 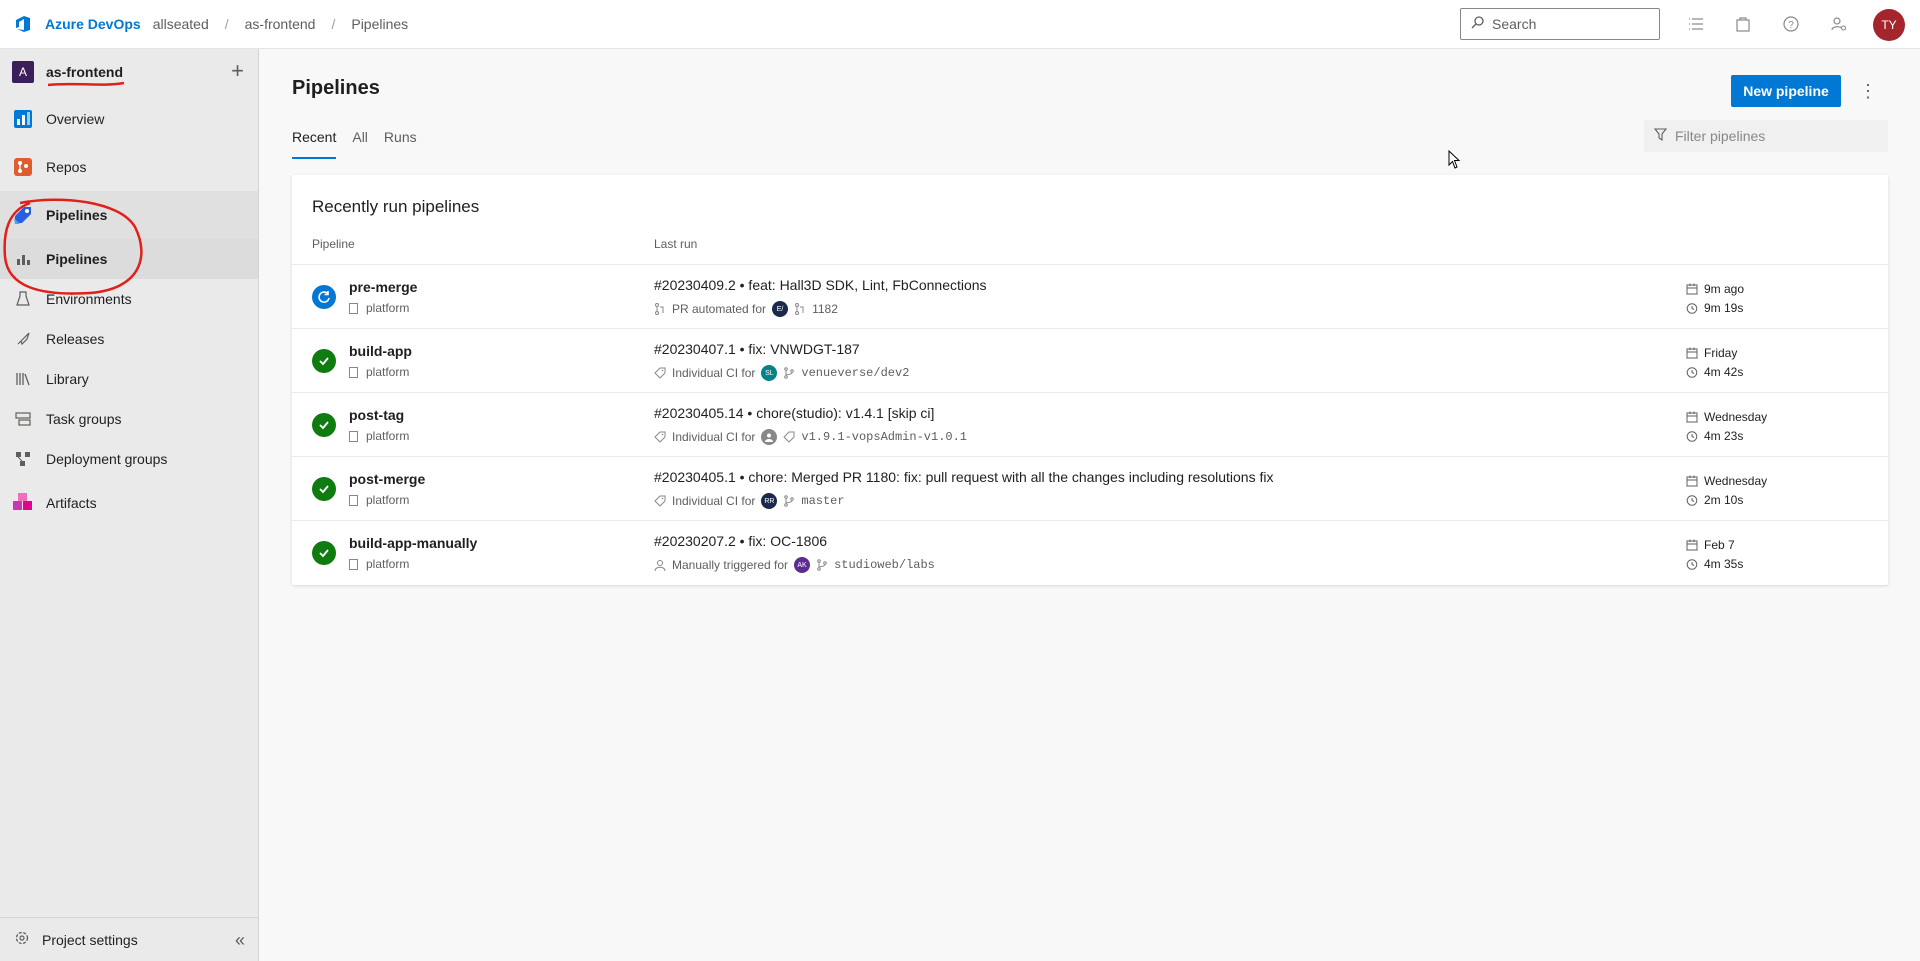 I want to click on pipeline-name: post-merge, so click(x=387, y=479).